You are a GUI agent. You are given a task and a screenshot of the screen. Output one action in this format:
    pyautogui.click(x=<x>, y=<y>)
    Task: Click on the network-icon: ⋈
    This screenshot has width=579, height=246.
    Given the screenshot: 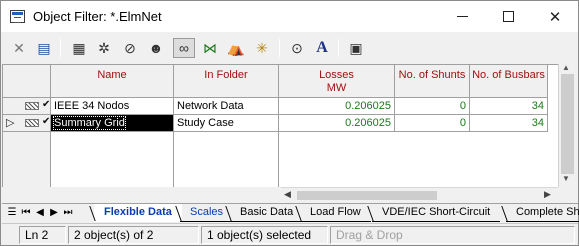 What is the action you would take?
    pyautogui.click(x=210, y=47)
    